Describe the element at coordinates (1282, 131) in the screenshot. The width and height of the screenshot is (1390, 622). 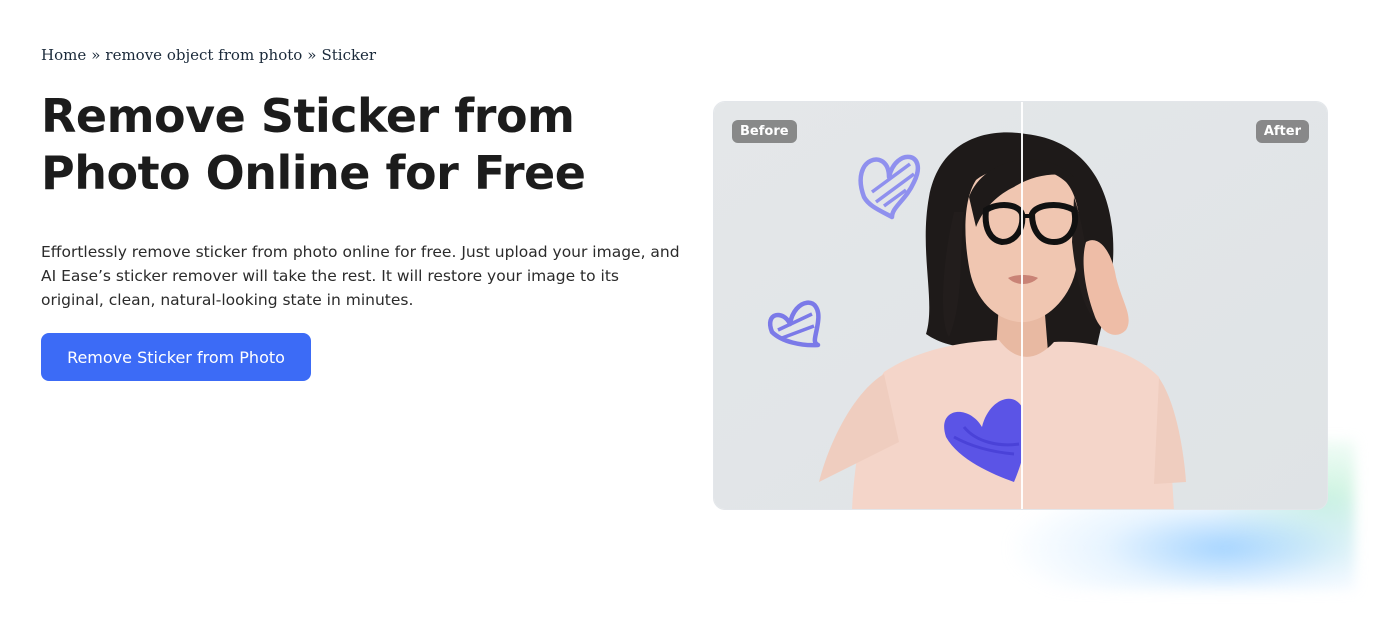
I see `after-label: After` at that location.